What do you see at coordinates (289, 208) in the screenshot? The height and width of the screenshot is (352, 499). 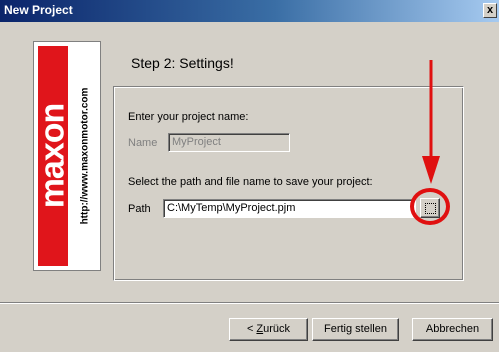 I see `path-field: C:\MyTemp\MyProject.pjm` at bounding box center [289, 208].